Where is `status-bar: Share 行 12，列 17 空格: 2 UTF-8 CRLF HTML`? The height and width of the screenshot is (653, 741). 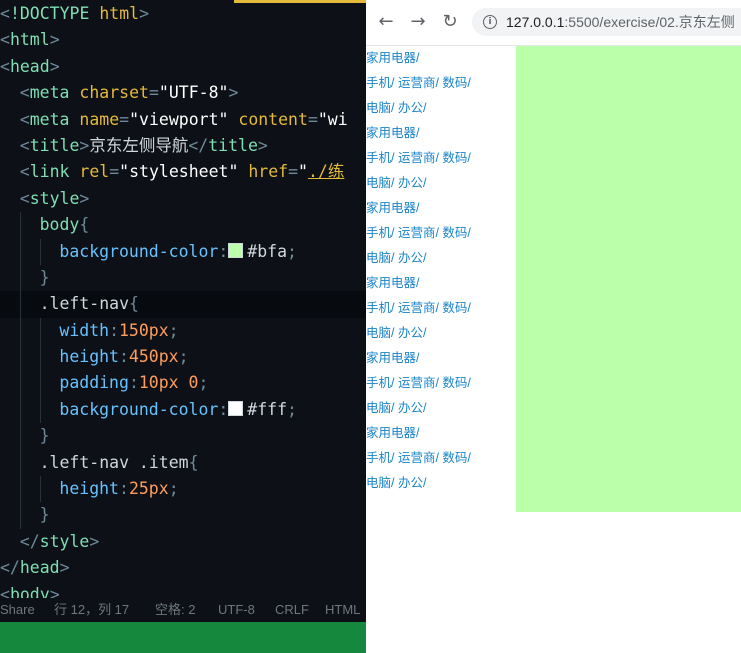
status-bar: Share 行 12，列 17 空格: 2 UTF-8 CRLF HTML is located at coordinates (183, 610).